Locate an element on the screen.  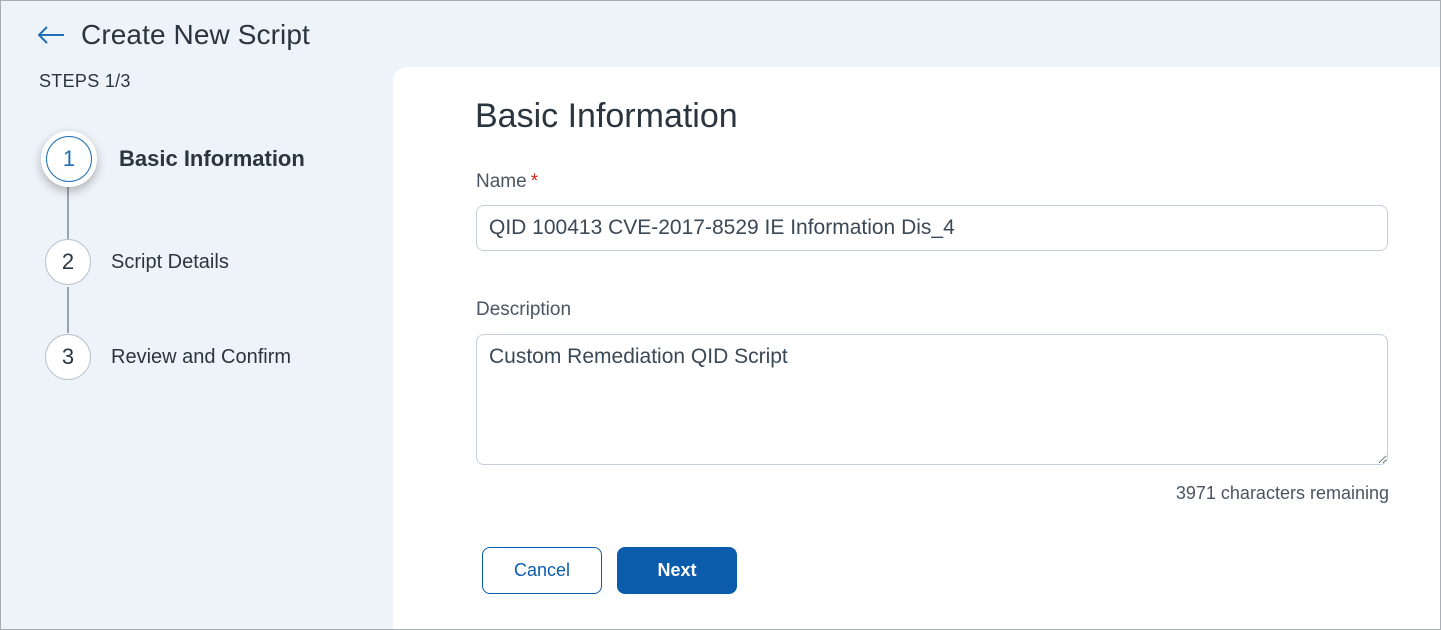
description-label: Description is located at coordinates (524, 309).